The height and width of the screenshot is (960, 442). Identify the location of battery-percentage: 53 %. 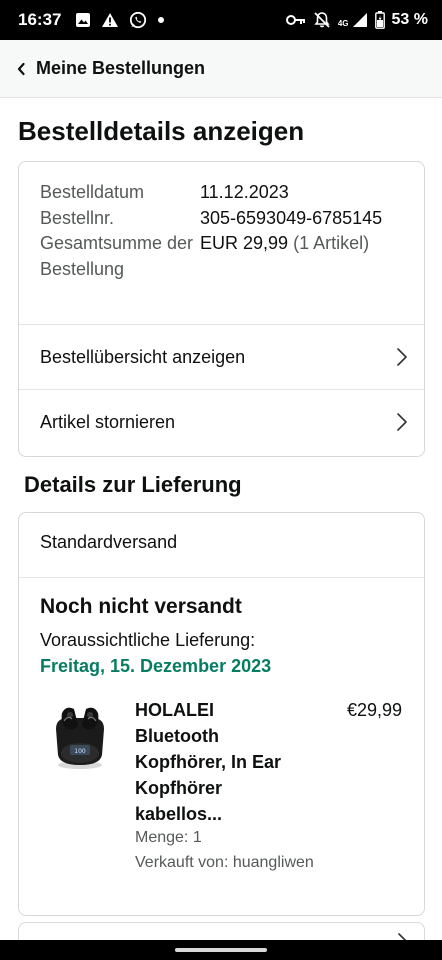
(409, 19).